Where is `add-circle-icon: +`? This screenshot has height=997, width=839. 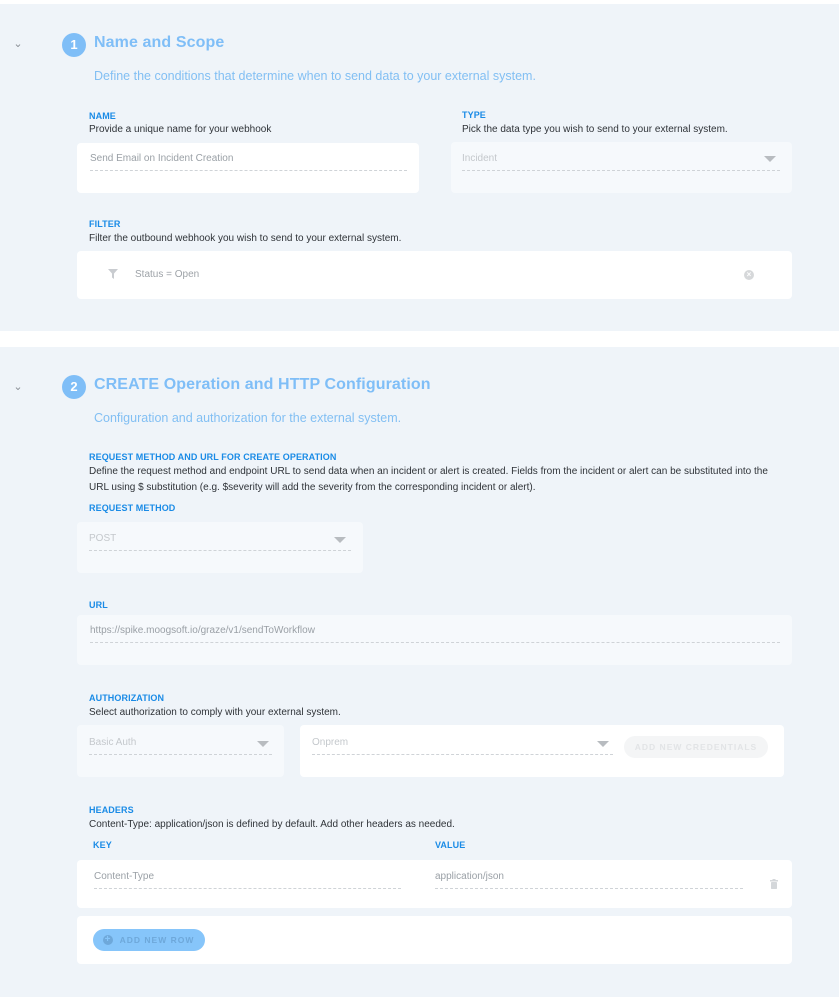
add-circle-icon: + is located at coordinates (108, 939).